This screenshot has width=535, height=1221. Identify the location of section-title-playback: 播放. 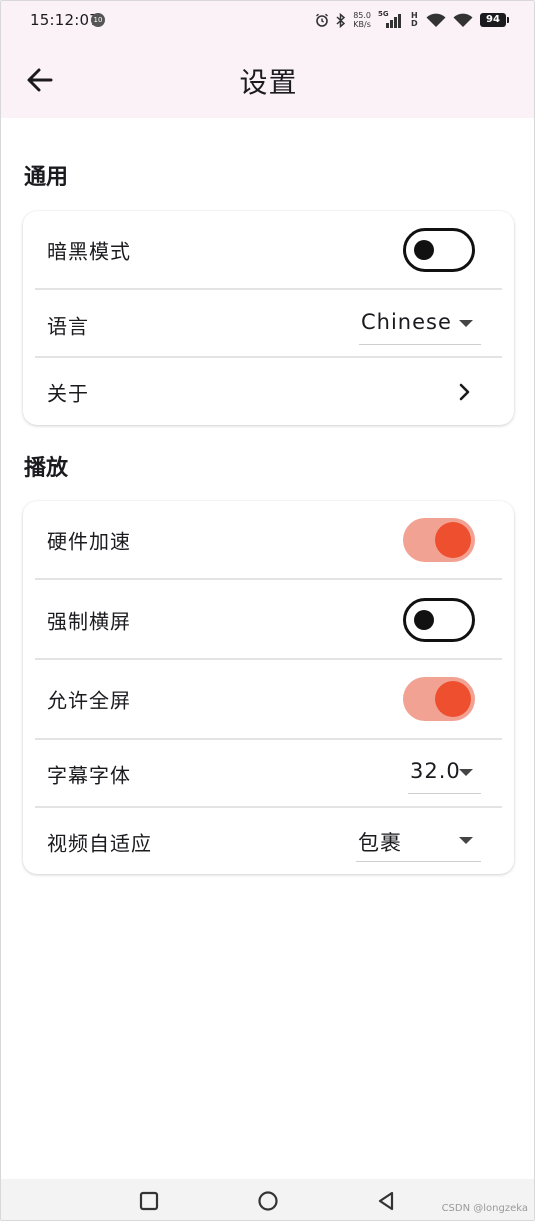
(46, 468).